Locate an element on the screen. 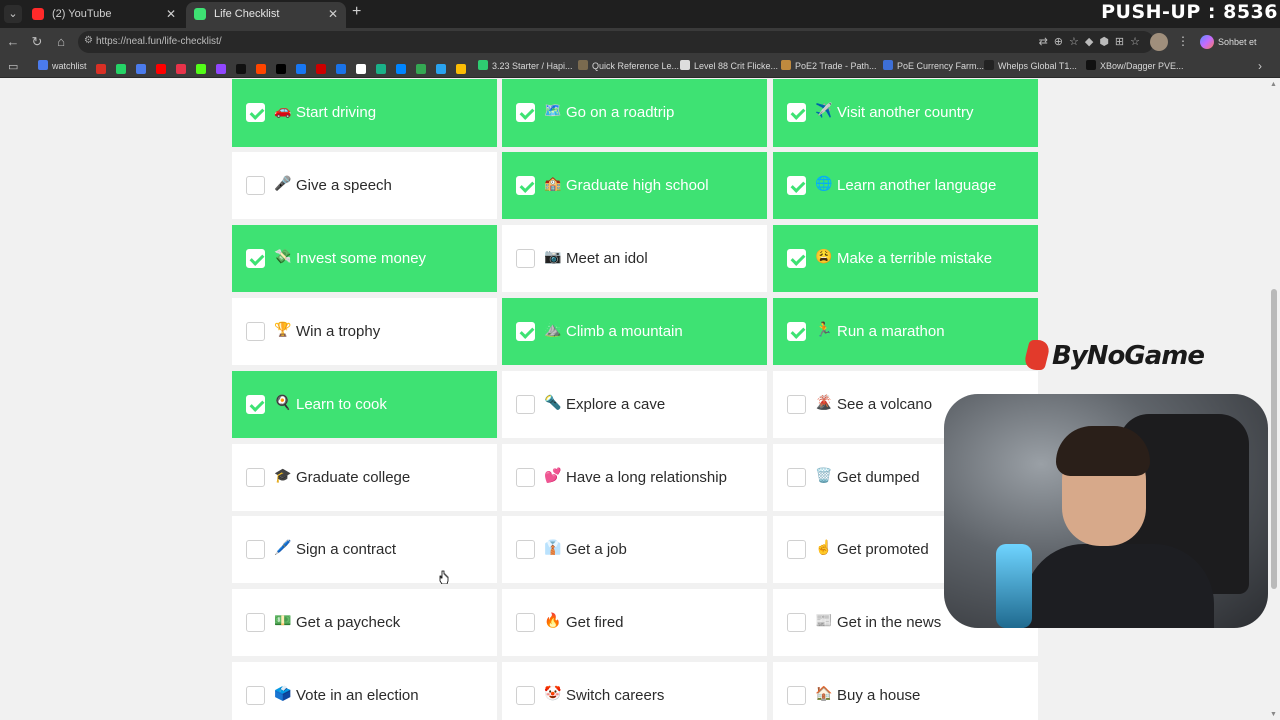 Image resolution: width=1280 pixels, height=720 pixels. new-tab-button: + is located at coordinates (356, 12).